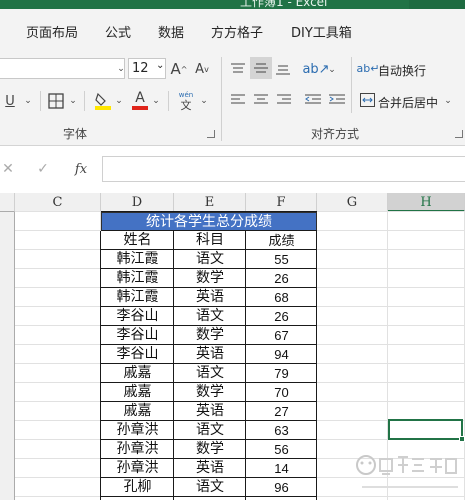  I want to click on fill-color-button, so click(103, 101).